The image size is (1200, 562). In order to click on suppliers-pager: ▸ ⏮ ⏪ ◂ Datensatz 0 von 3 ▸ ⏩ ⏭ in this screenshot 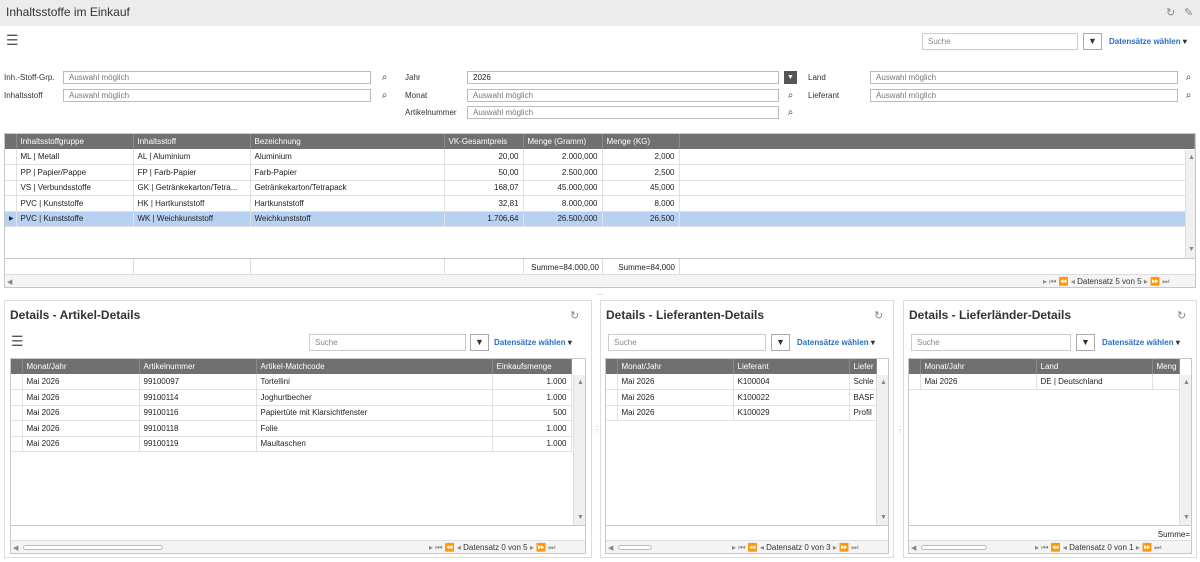, I will do `click(795, 548)`.